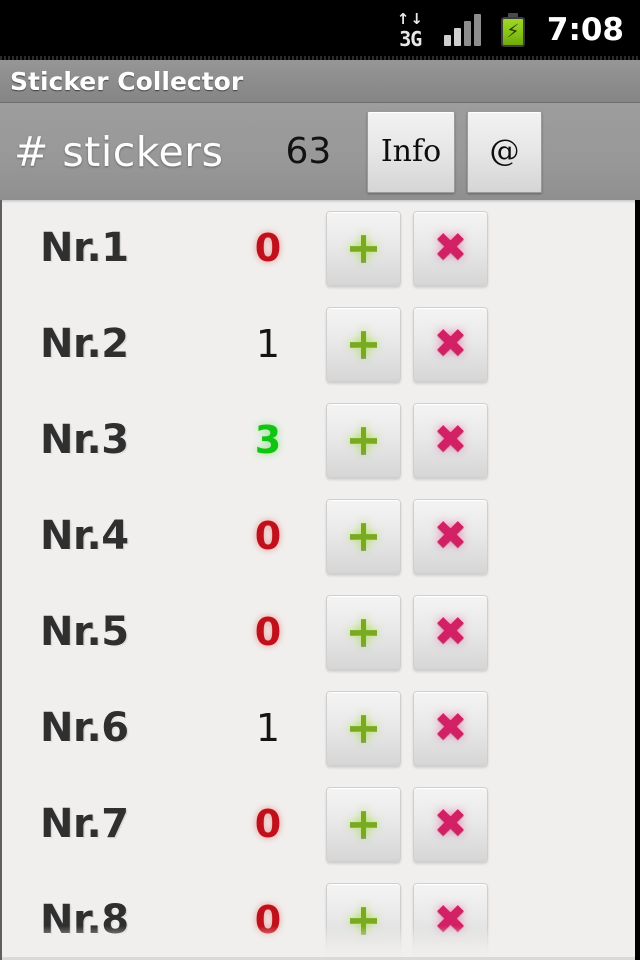 This screenshot has height=960, width=640. Describe the element at coordinates (318, 728) in the screenshot. I see `table-row: Nr.6 1 + ✖` at that location.